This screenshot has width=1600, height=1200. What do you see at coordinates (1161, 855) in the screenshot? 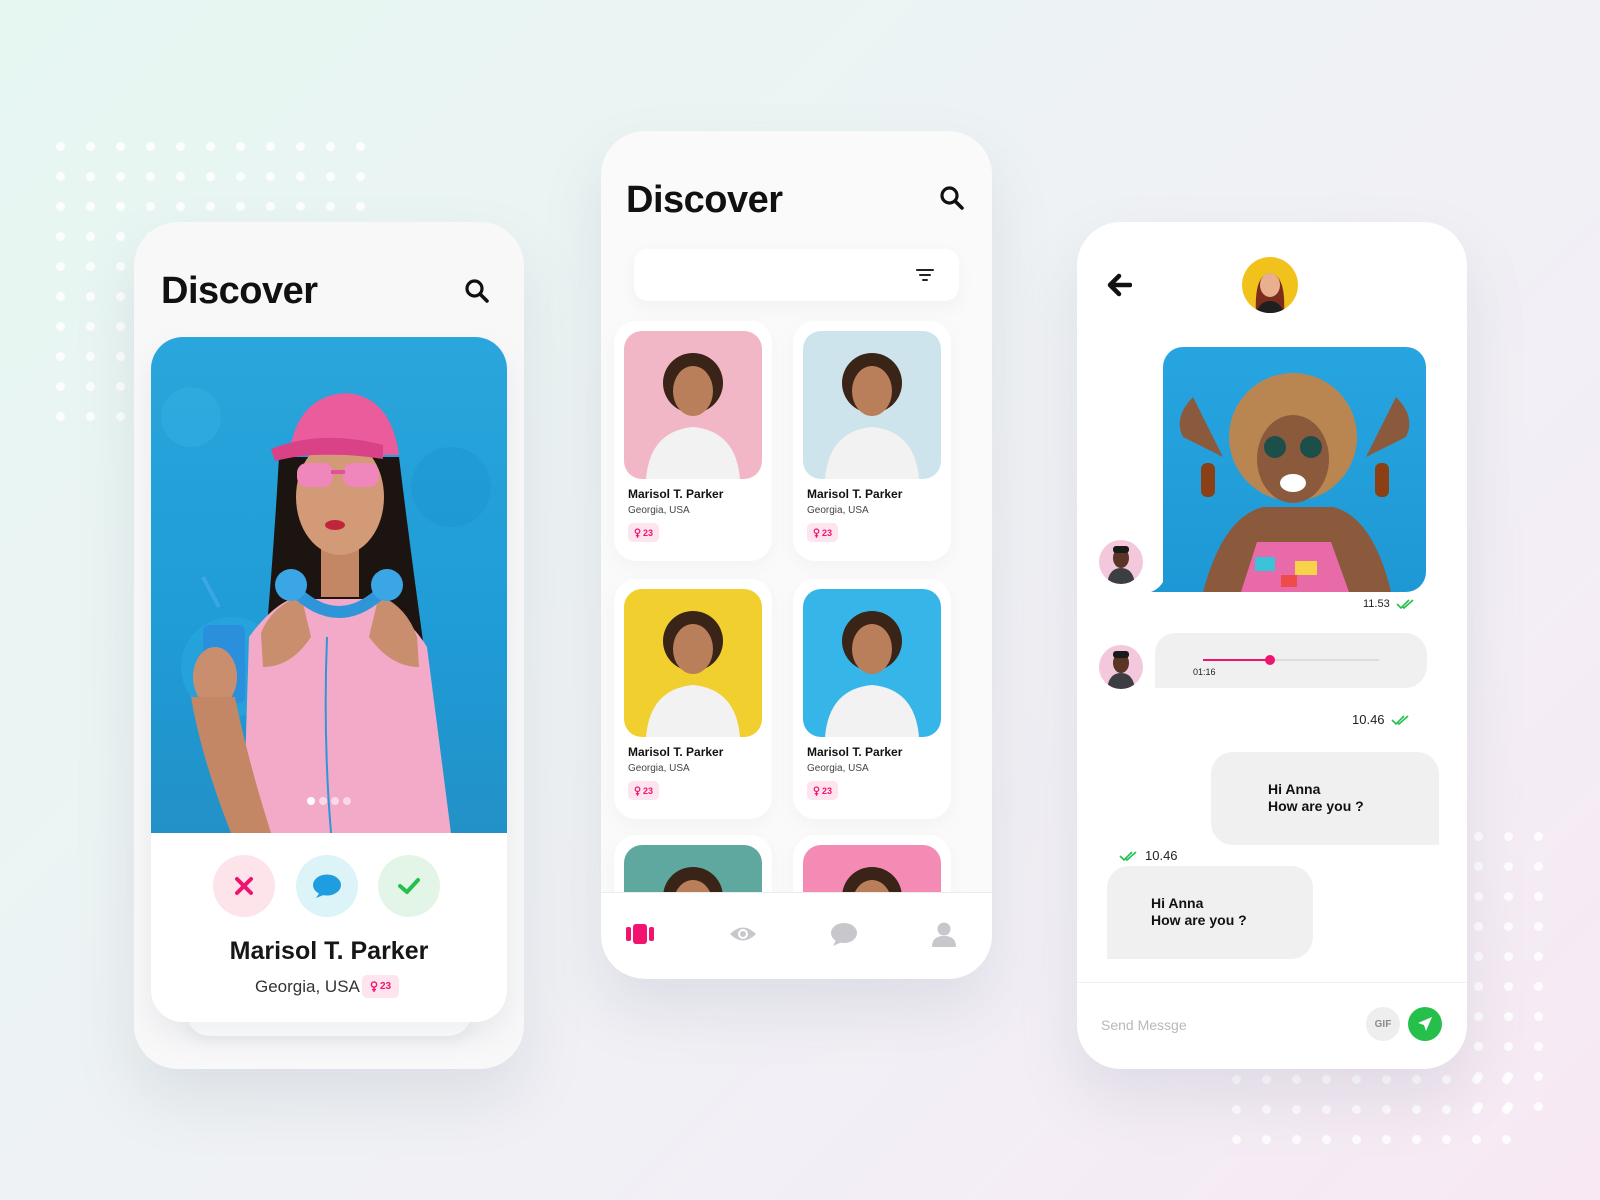
I see `timestamp-text: 10.46` at bounding box center [1161, 855].